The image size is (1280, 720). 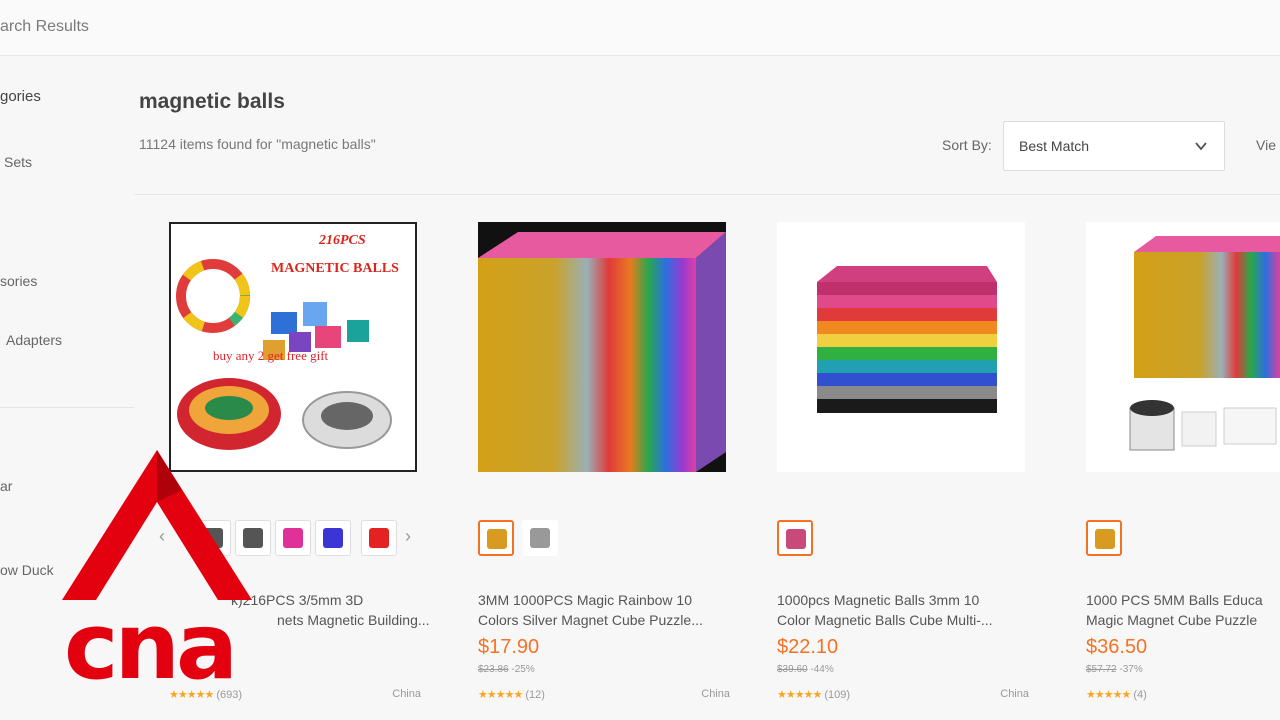 What do you see at coordinates (6, 486) in the screenshot?
I see `sidebar-item-ar: ar` at bounding box center [6, 486].